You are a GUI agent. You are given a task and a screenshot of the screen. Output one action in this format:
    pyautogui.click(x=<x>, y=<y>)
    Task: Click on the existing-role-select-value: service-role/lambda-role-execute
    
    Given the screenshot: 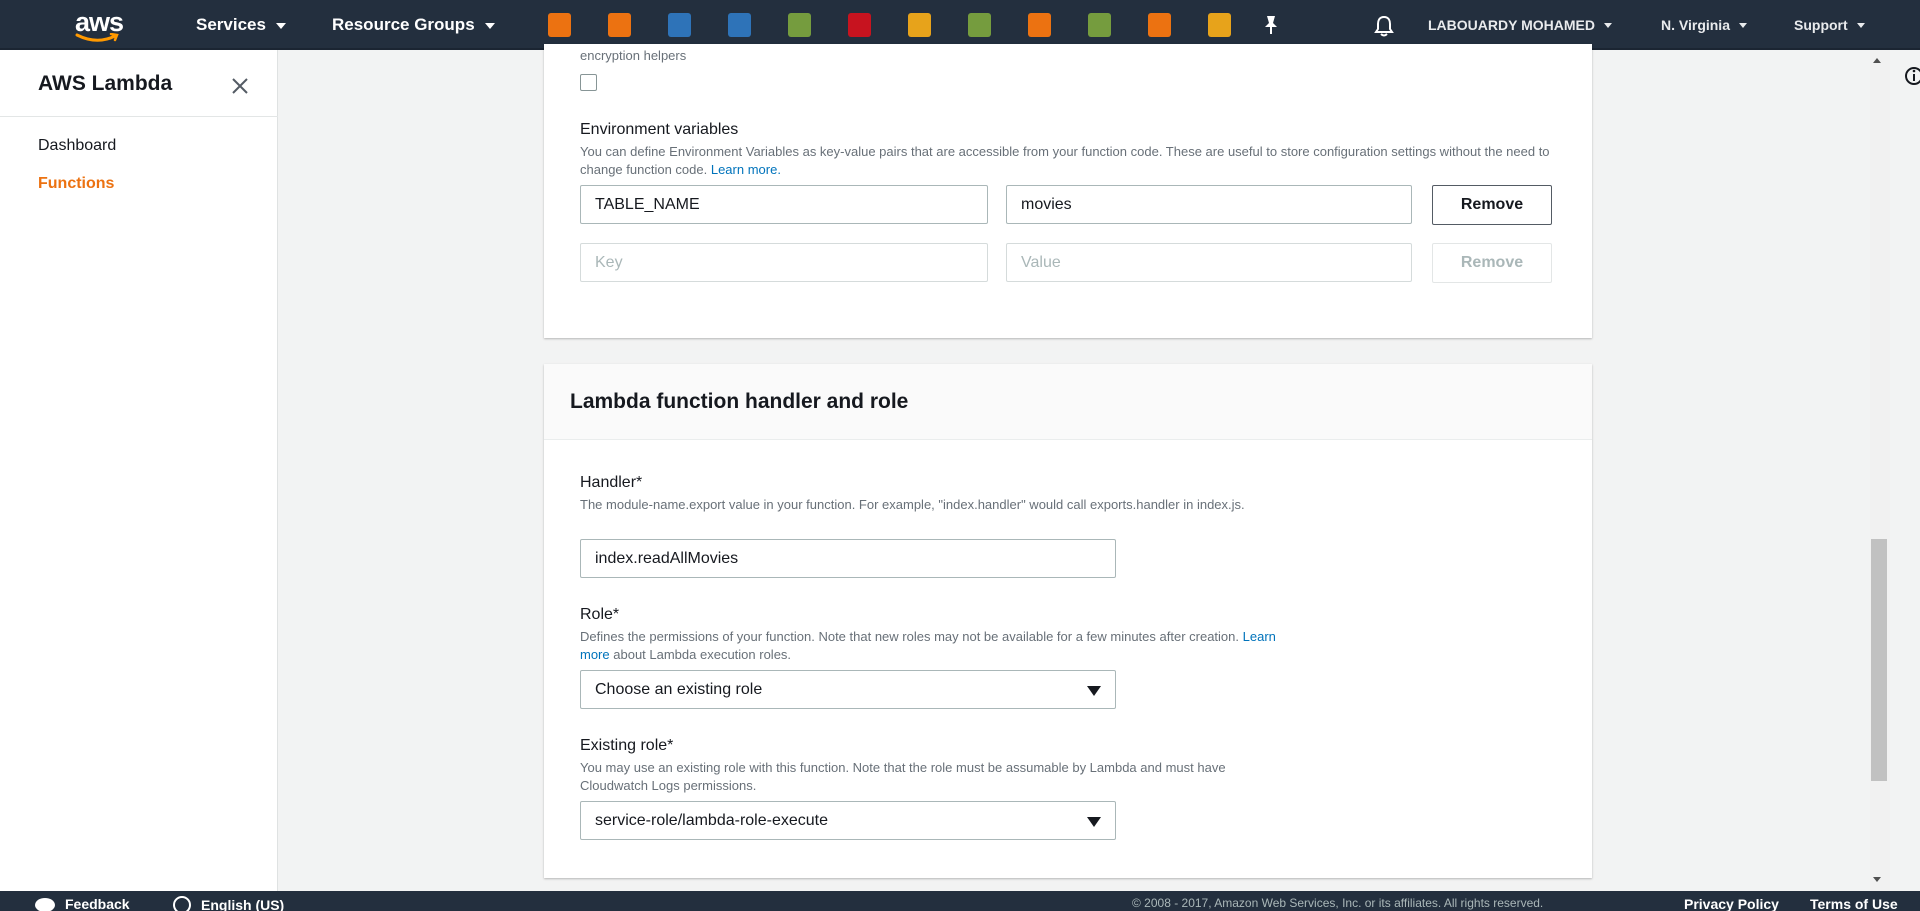 What is the action you would take?
    pyautogui.click(x=711, y=820)
    